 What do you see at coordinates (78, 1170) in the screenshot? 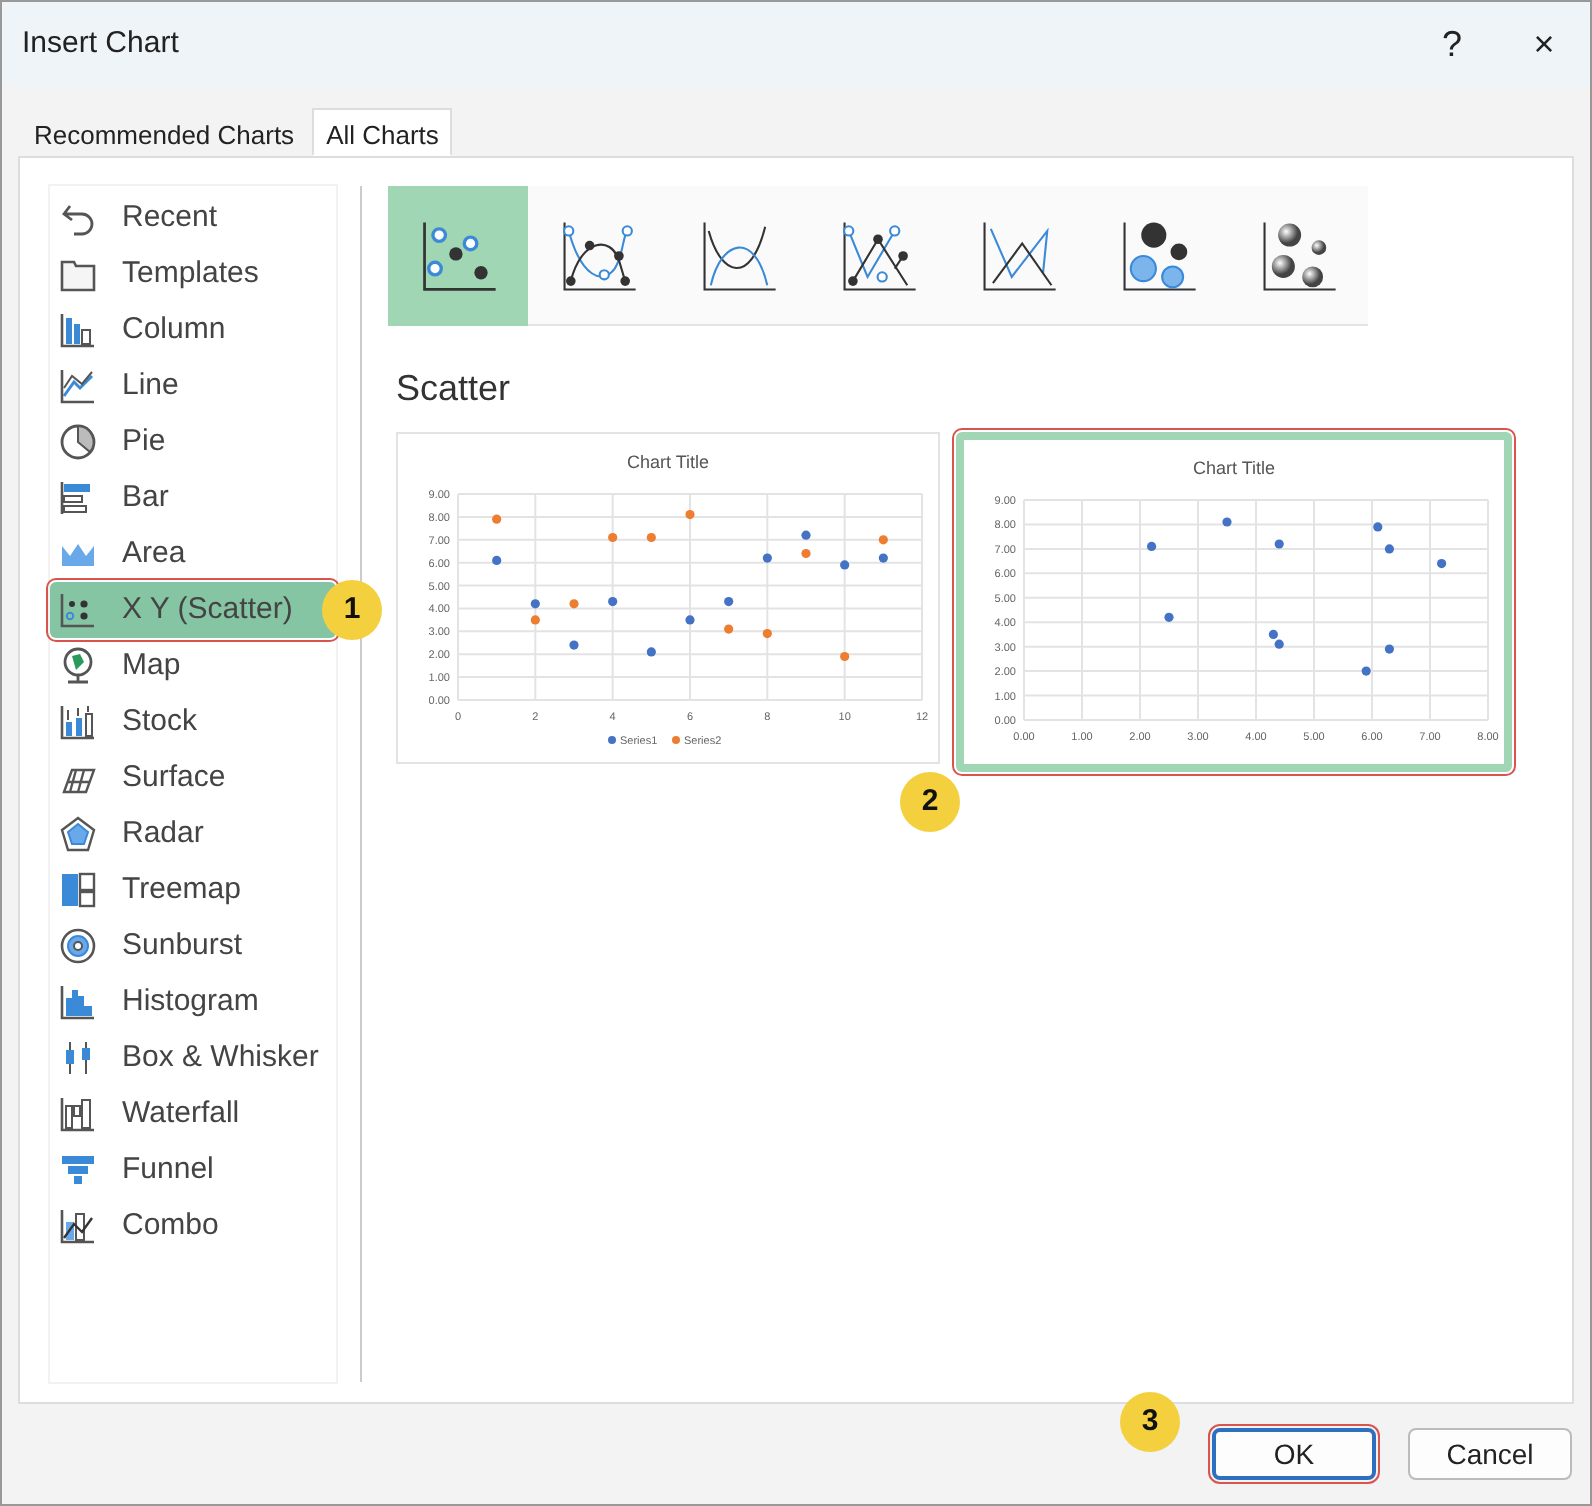
I see `funnel-icon` at bounding box center [78, 1170].